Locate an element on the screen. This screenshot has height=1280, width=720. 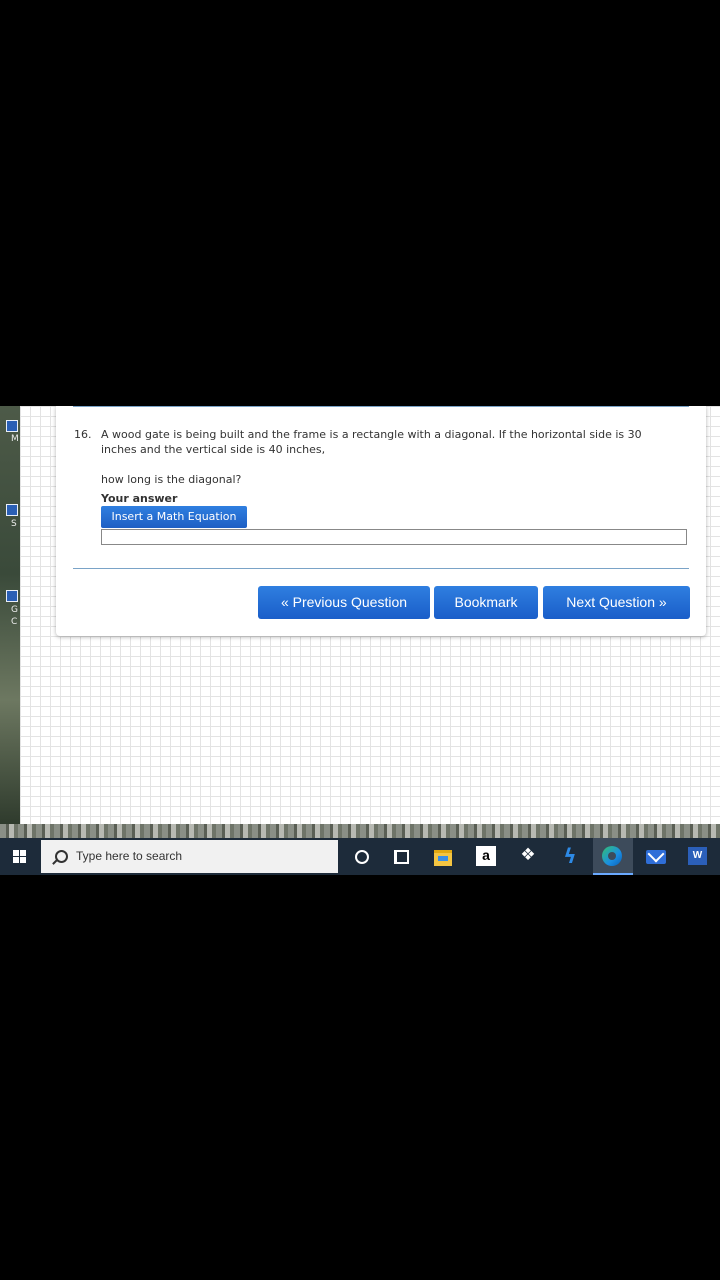
search-placeholder: Type here to search is located at coordinates (129, 856).